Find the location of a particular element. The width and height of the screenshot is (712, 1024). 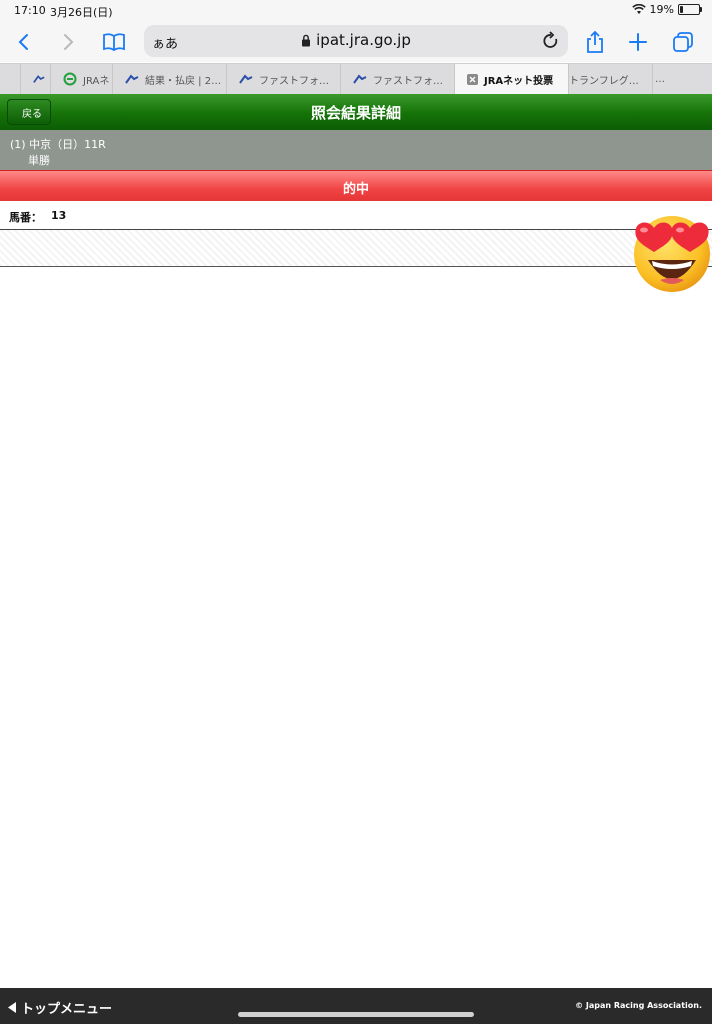

horse-number-row: 馬番： 13 is located at coordinates (356, 215).